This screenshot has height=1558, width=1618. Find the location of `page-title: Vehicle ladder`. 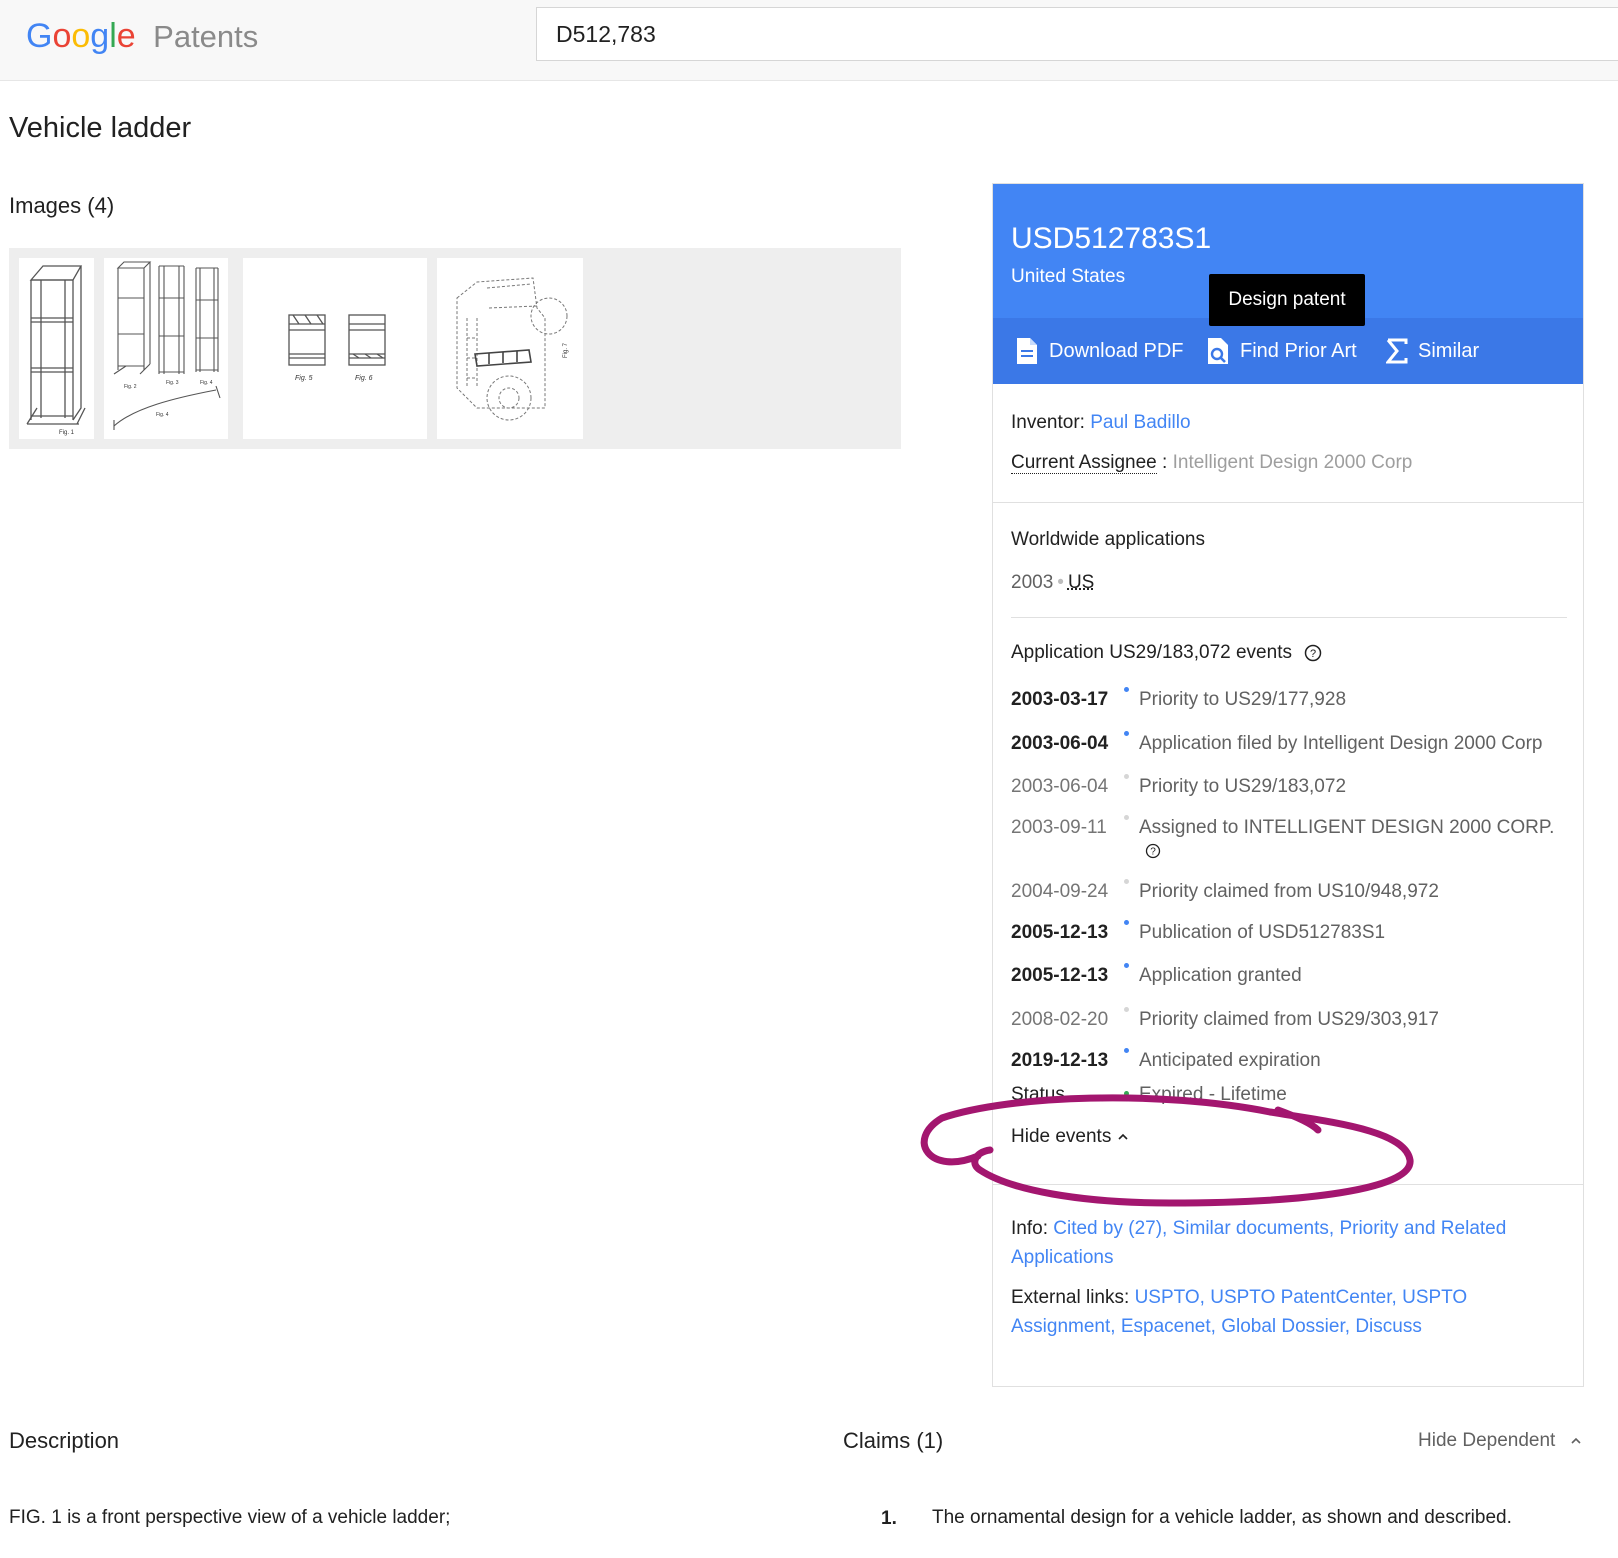

page-title: Vehicle ladder is located at coordinates (100, 128).